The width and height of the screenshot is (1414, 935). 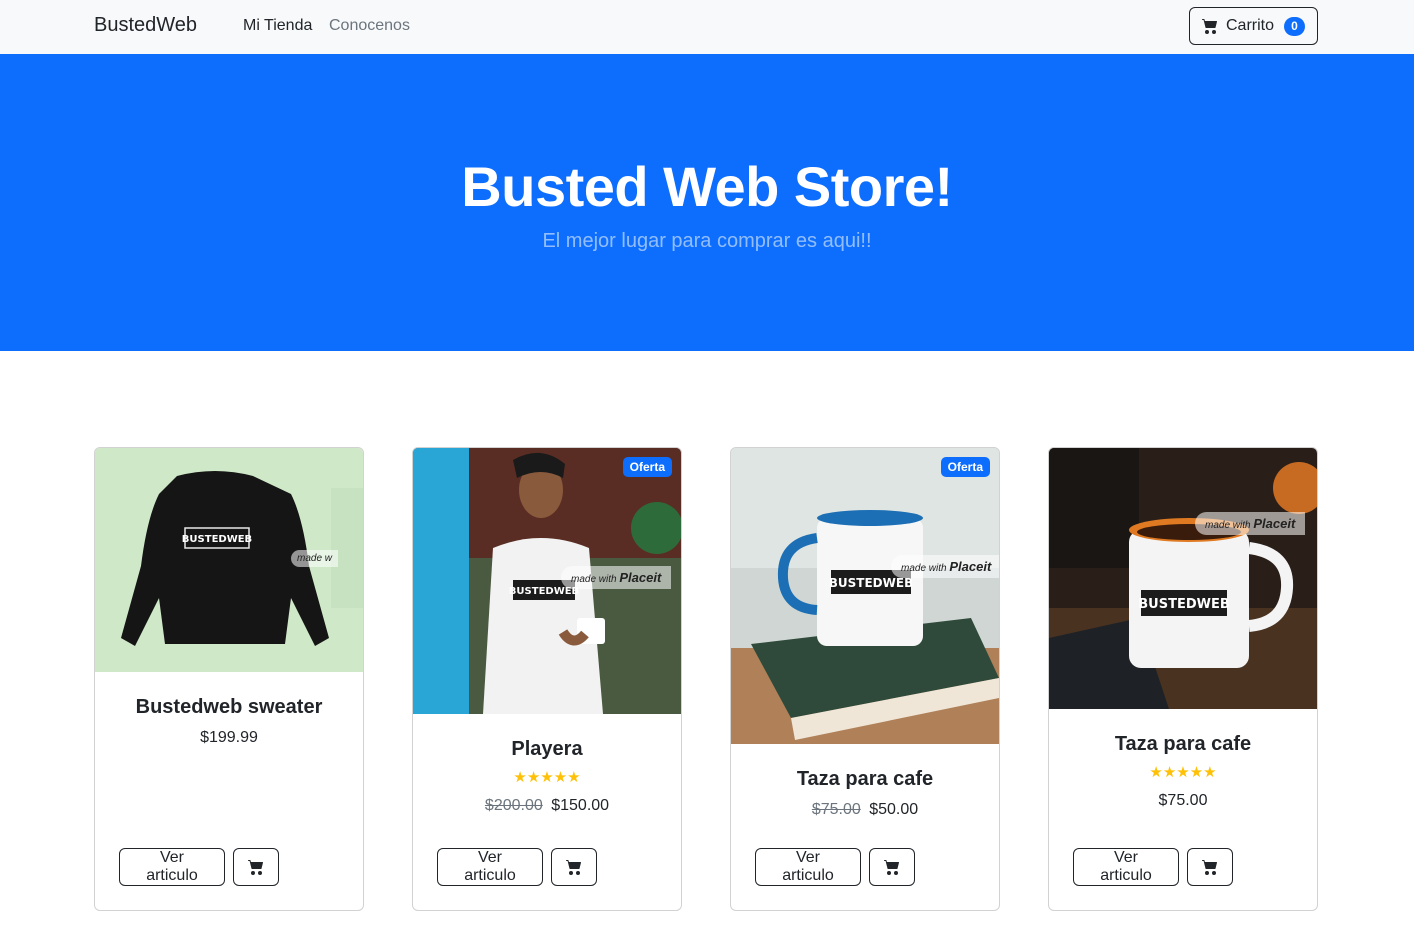 I want to click on product-image-playera: BUSTEDWEB Oferta made with Placeit, so click(x=547, y=581).